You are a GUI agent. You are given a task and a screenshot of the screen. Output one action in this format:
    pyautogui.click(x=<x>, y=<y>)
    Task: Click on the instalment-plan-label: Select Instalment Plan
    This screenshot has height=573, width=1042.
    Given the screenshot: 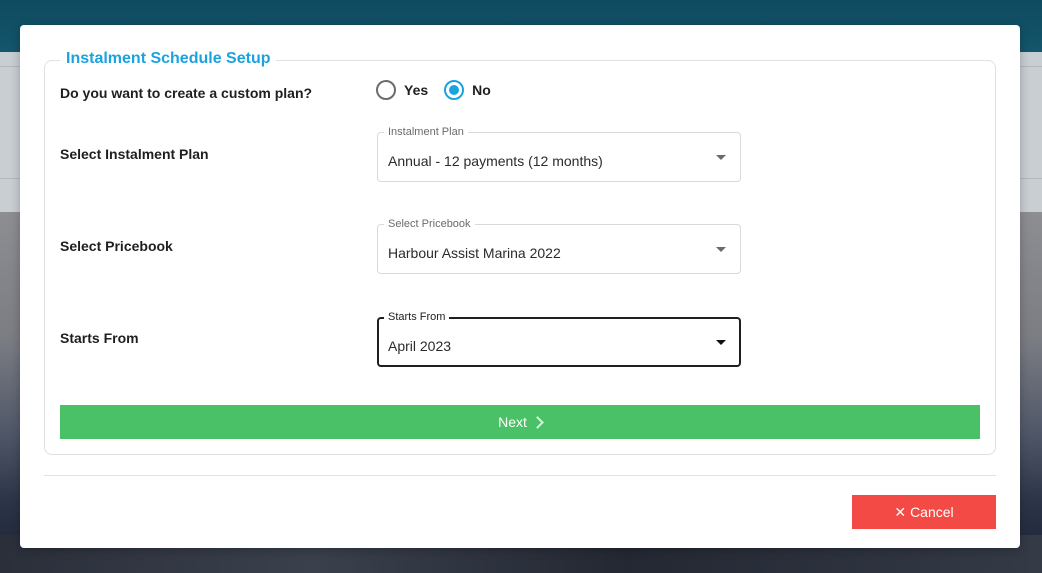 What is the action you would take?
    pyautogui.click(x=134, y=154)
    